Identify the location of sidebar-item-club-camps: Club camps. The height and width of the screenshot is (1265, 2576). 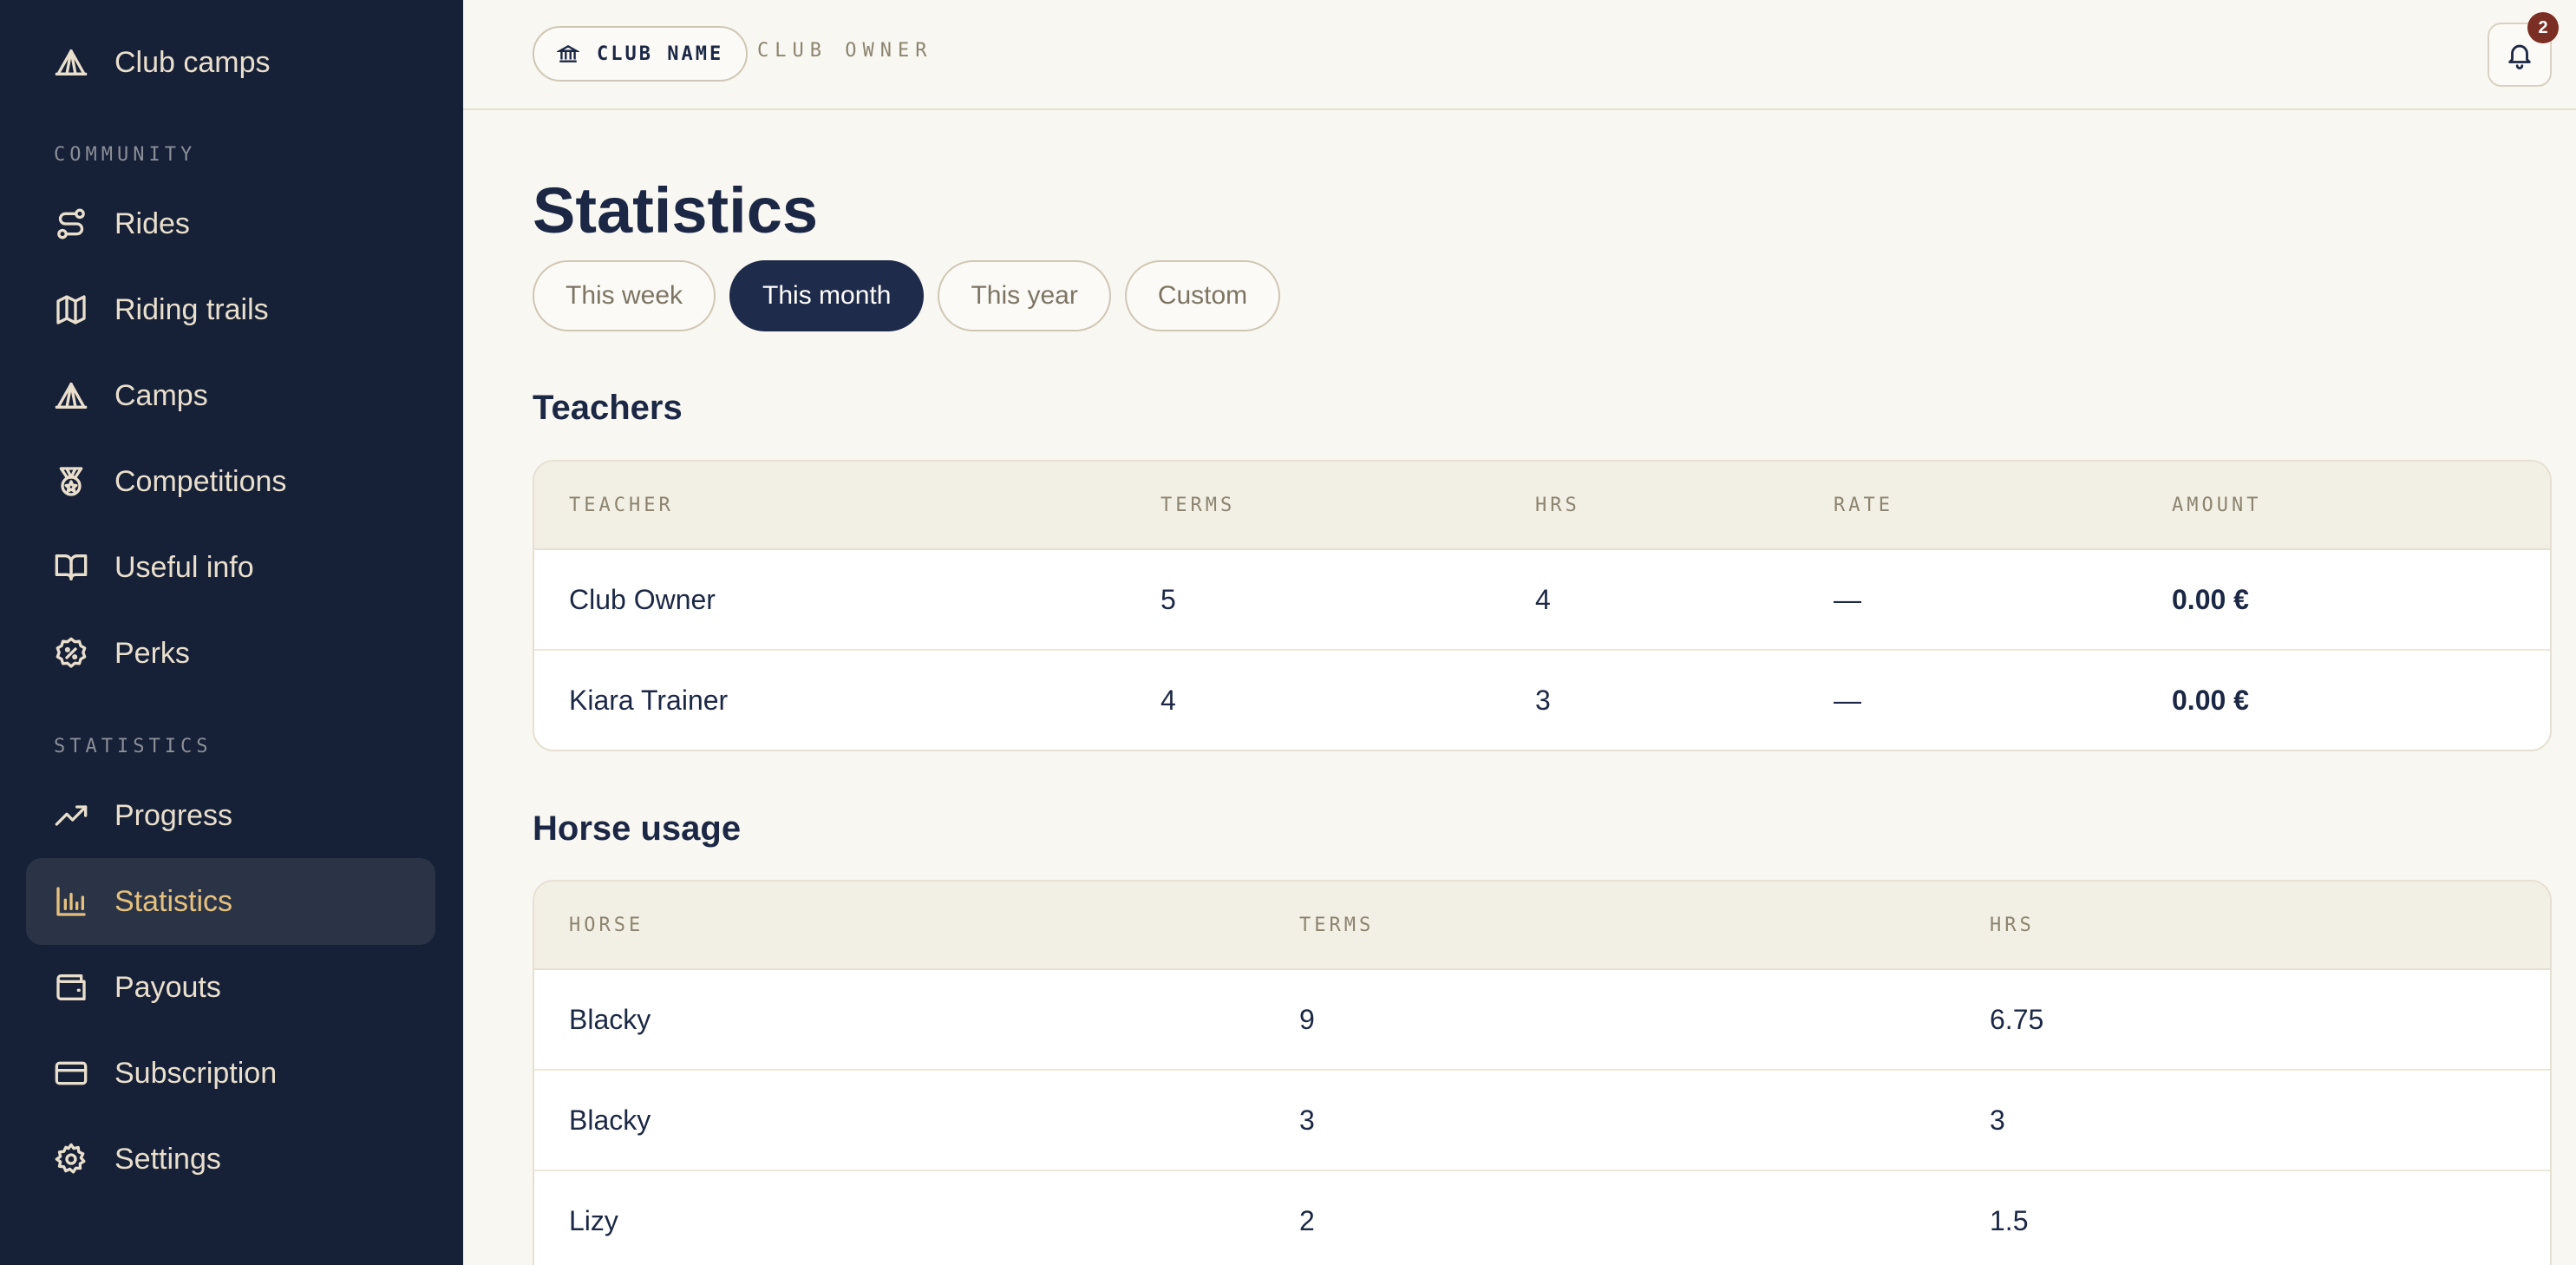
(230, 62).